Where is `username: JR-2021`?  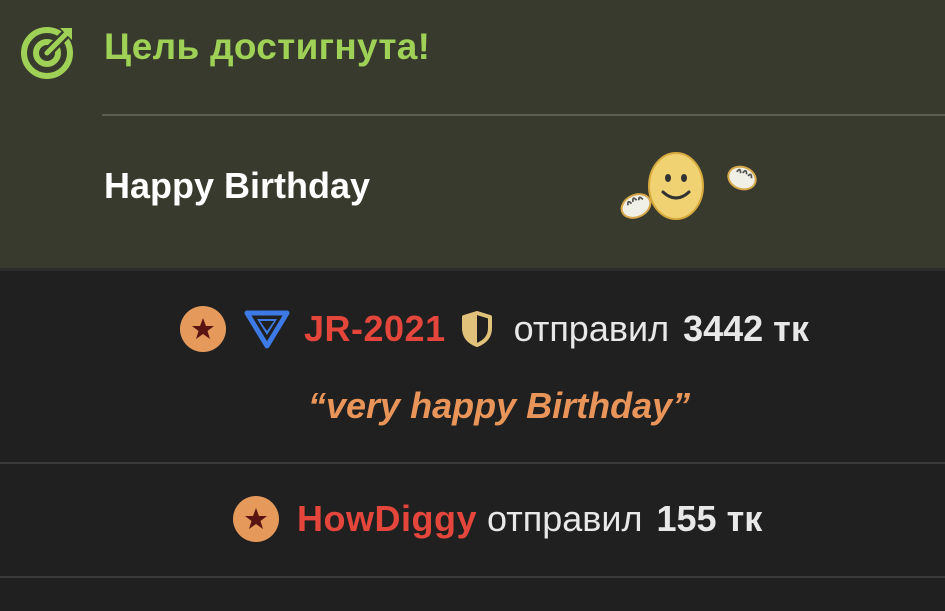
username: JR-2021 is located at coordinates (375, 329).